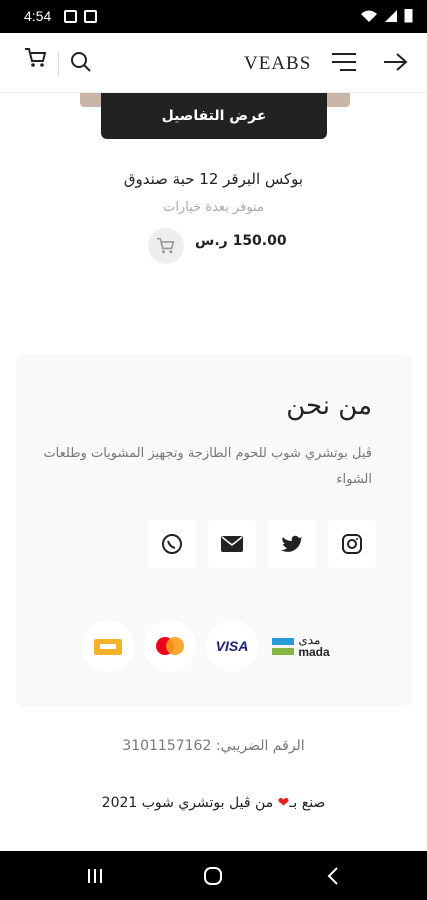 This screenshot has height=900, width=427. I want to click on status-bar: 4:54, so click(213, 16).